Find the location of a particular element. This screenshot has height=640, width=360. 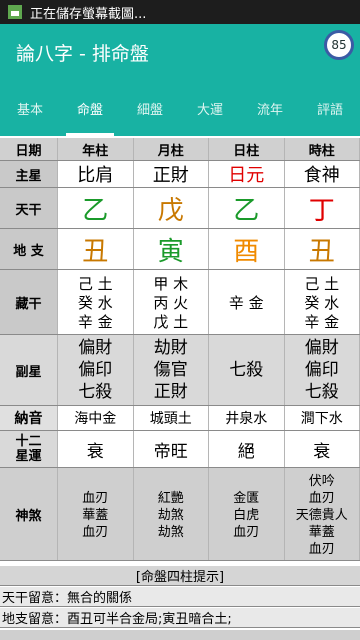

main-star-row: 主星 比肩 正財 日元 食神 is located at coordinates (180, 174).